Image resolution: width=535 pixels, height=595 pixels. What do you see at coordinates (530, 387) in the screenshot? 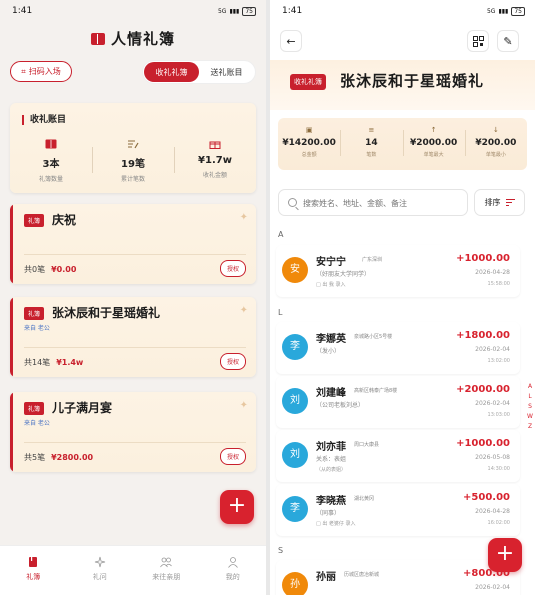
I see `index-letter: A` at bounding box center [530, 387].